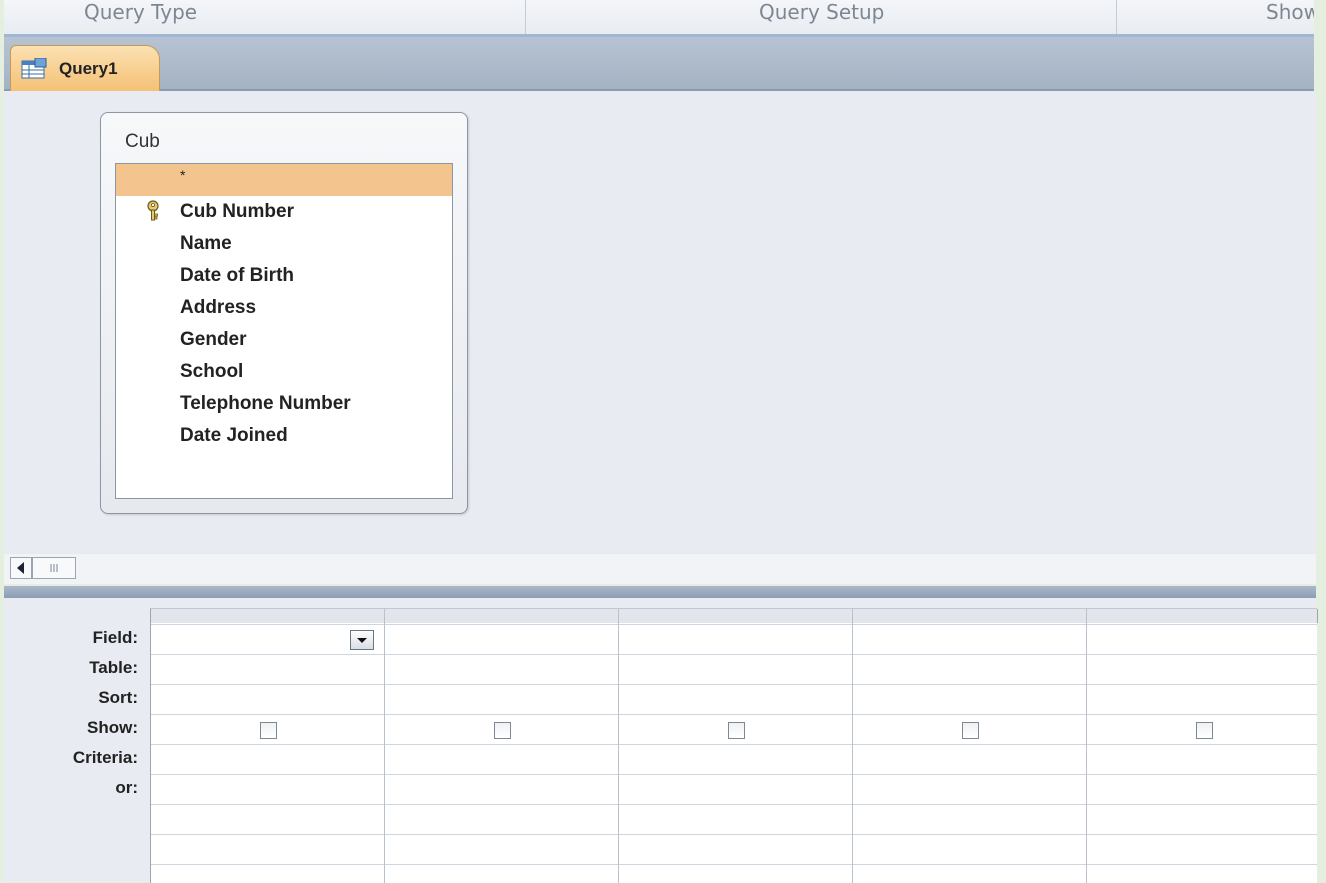  Describe the element at coordinates (660, 592) in the screenshot. I see `pane-splitter` at that location.